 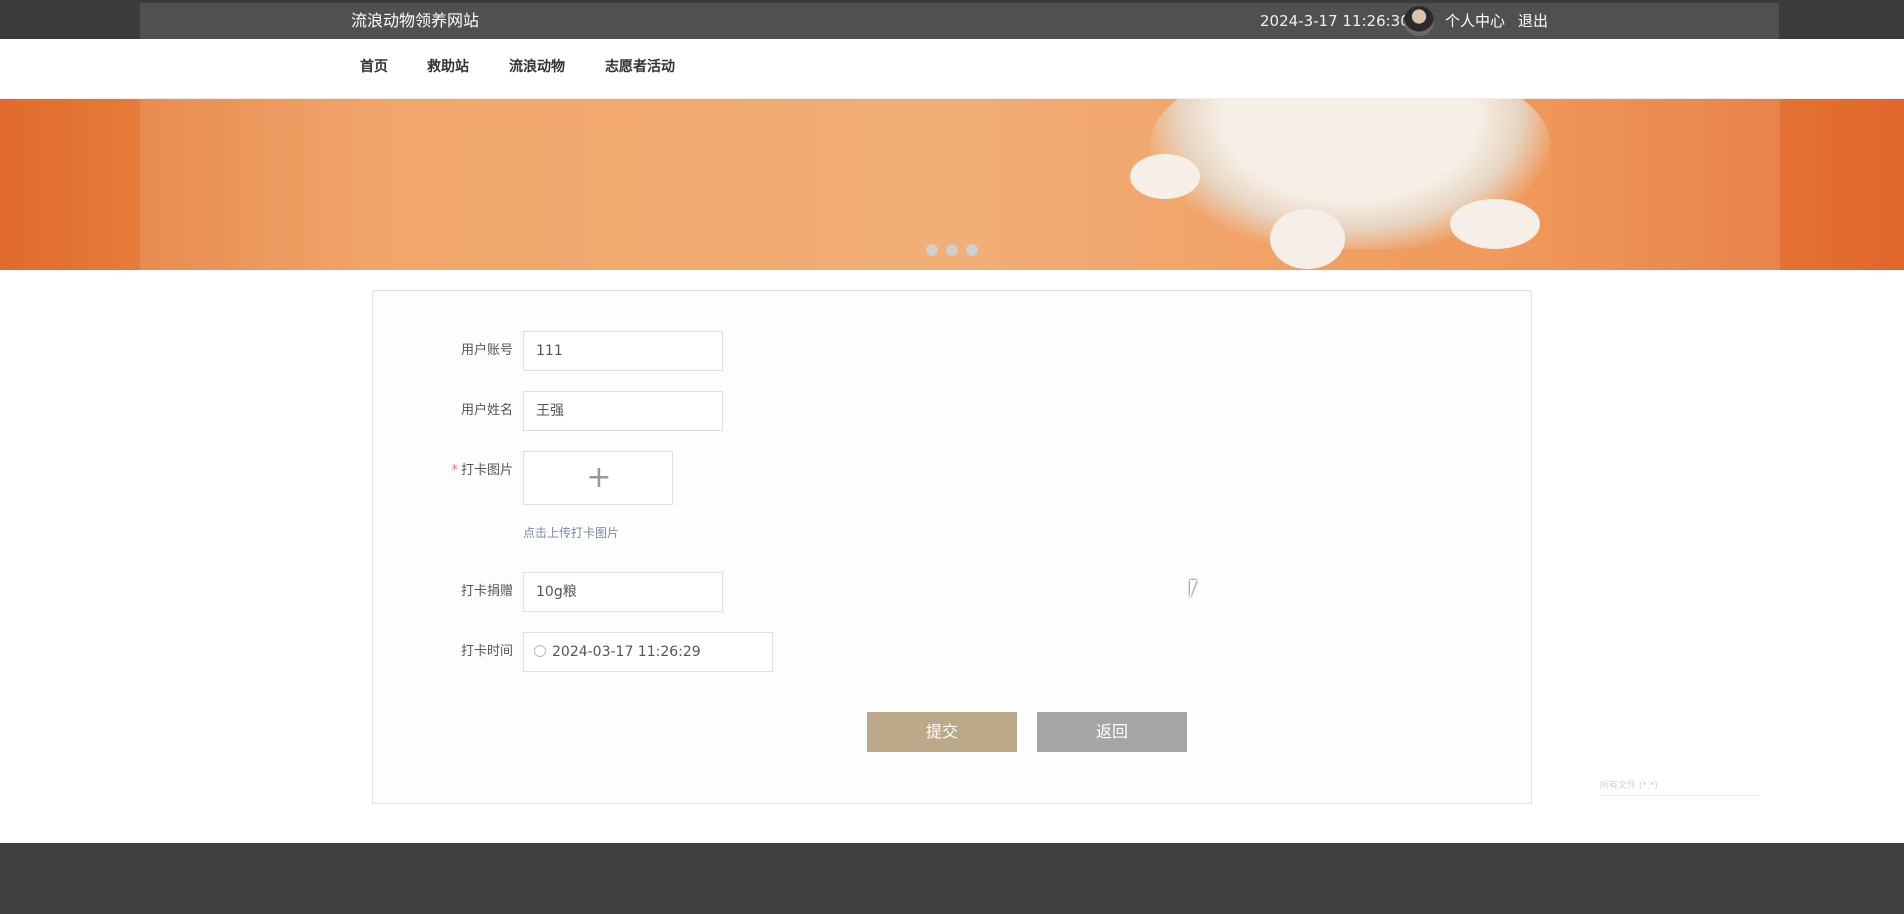 I want to click on current-datetime: 2024-3-17 11:26:30, so click(x=1335, y=21).